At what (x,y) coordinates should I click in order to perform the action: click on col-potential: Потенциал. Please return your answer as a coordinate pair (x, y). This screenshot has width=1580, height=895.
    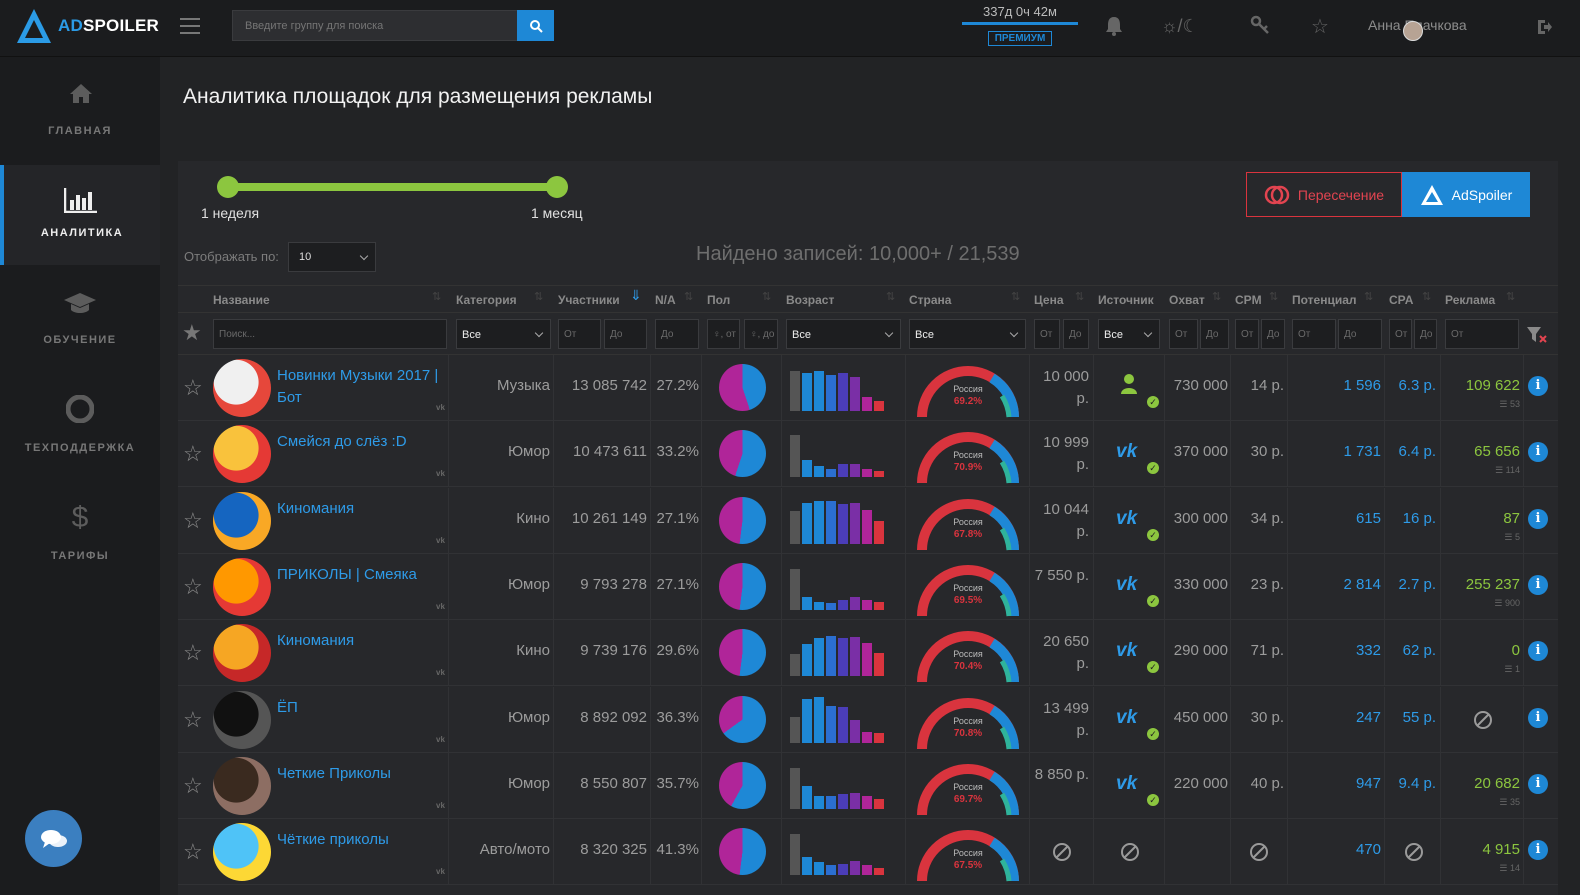
    Looking at the image, I should click on (1324, 300).